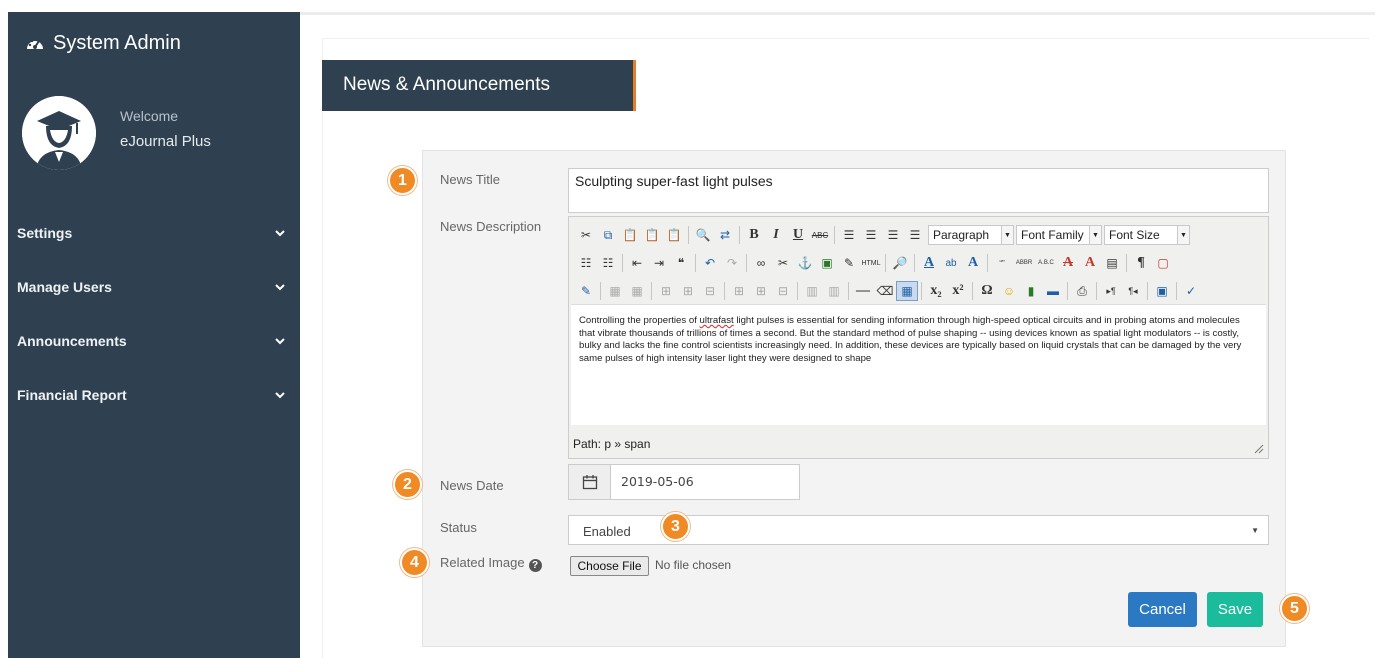 This screenshot has height=658, width=1375. I want to click on calendar-icon, so click(590, 482).